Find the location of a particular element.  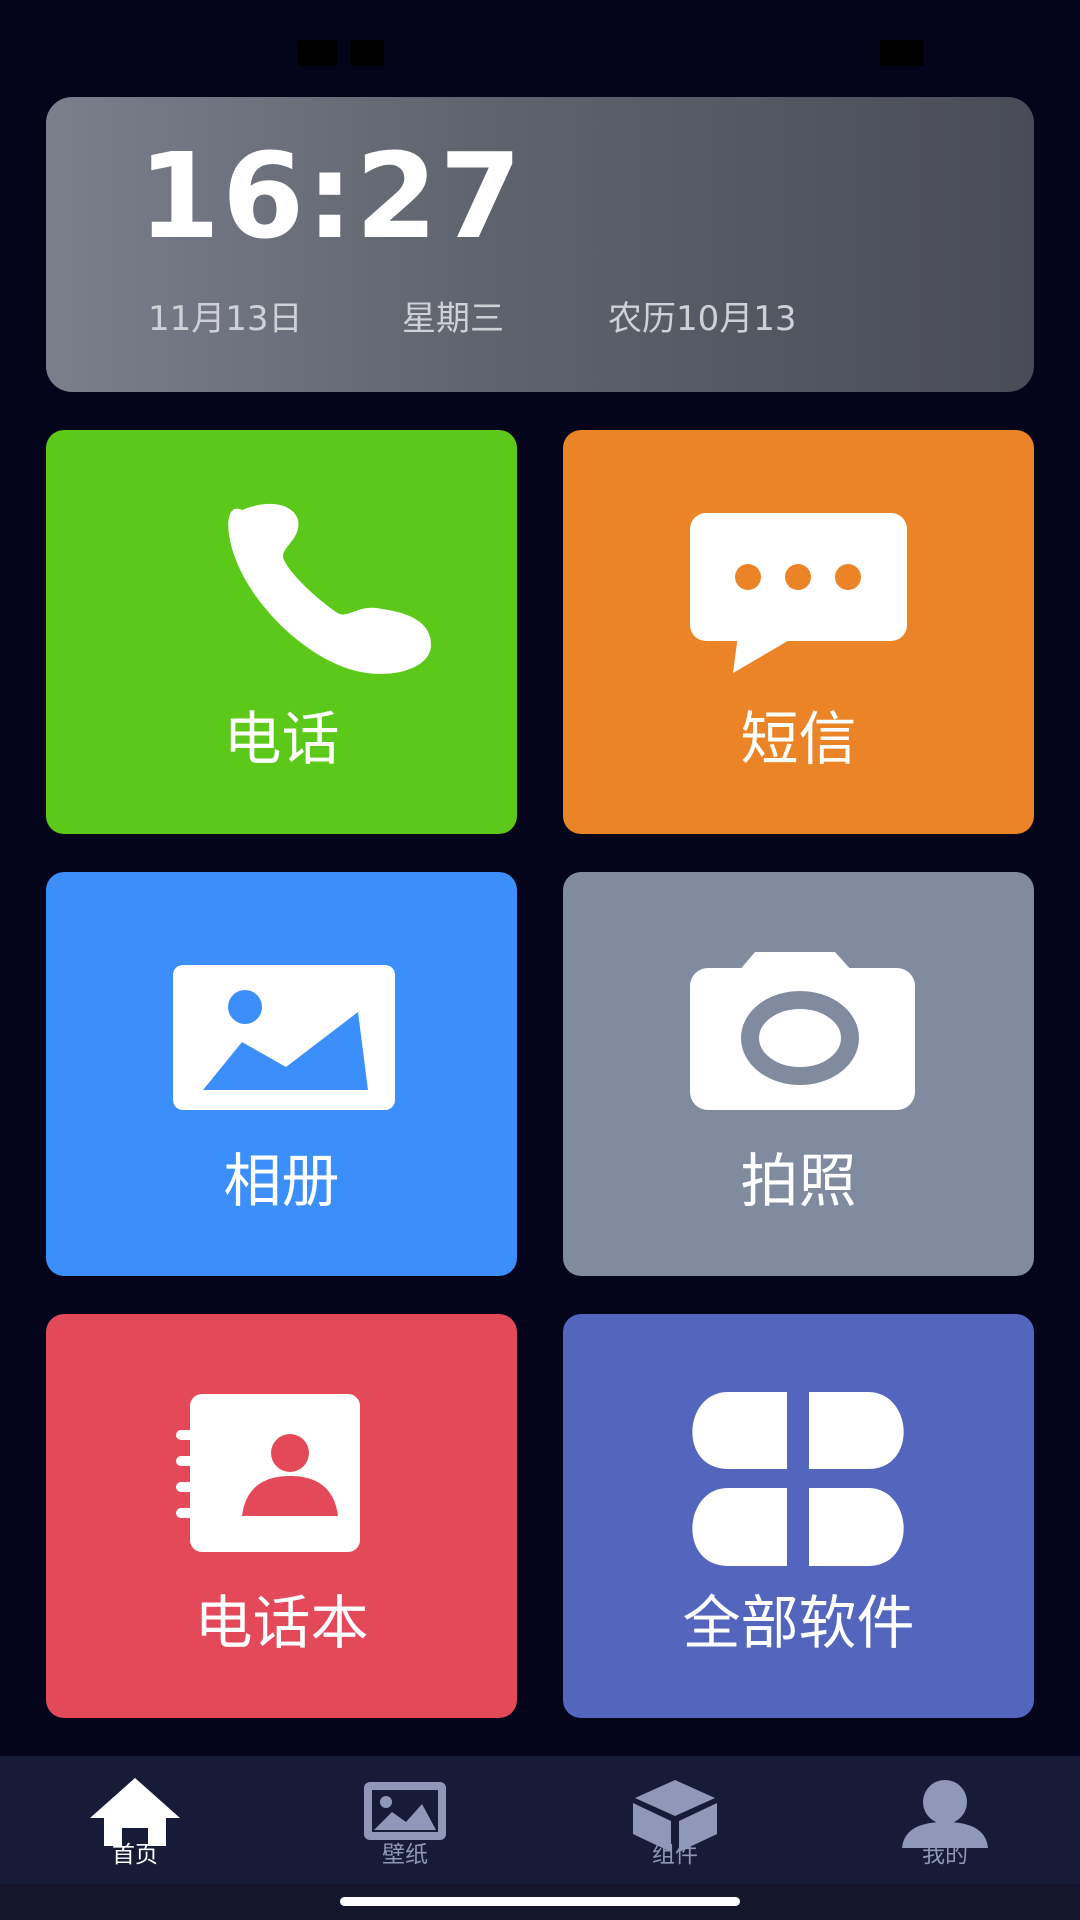

tile-messages: 短信 is located at coordinates (798, 632).